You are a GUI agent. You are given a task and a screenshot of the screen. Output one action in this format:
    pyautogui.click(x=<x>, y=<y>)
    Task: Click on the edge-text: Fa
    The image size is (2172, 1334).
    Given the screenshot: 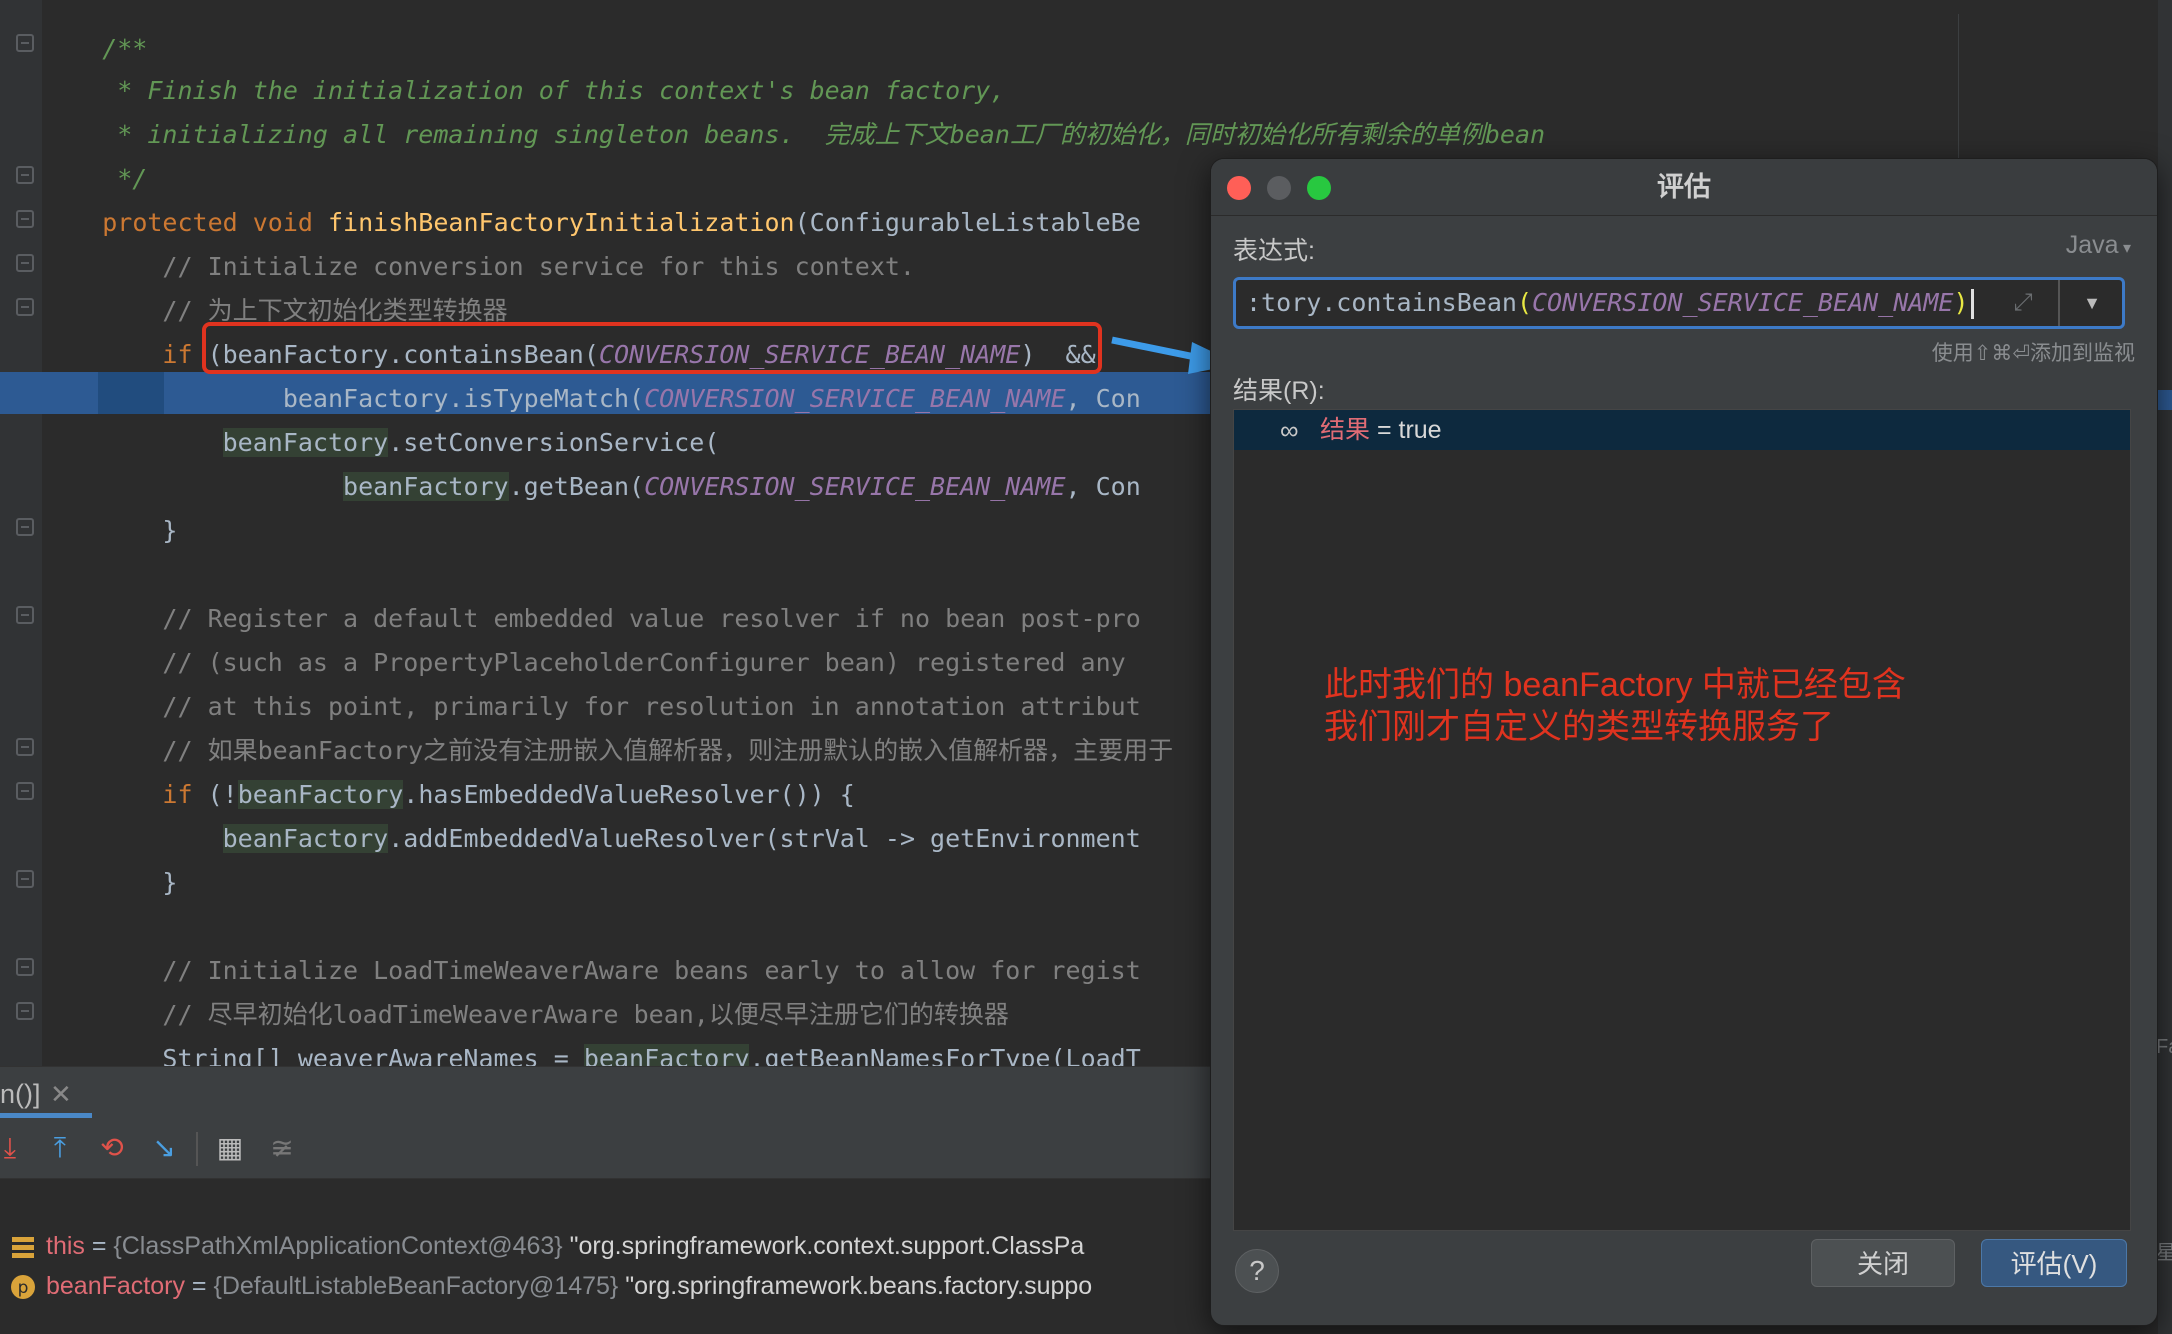 What is the action you would take?
    pyautogui.click(x=2164, y=1047)
    